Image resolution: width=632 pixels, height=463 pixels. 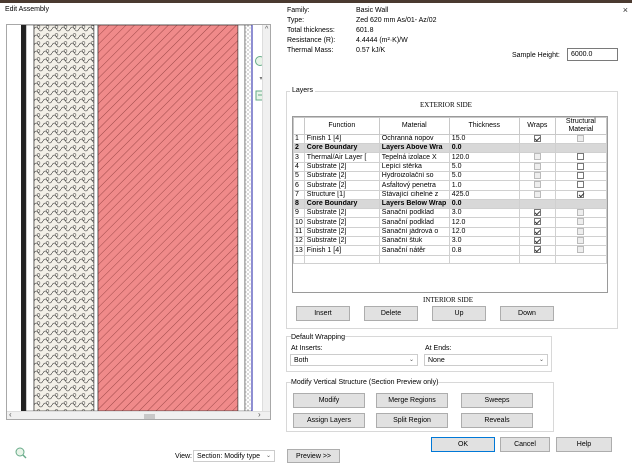 I want to click on modify-button: Modify, so click(x=329, y=400).